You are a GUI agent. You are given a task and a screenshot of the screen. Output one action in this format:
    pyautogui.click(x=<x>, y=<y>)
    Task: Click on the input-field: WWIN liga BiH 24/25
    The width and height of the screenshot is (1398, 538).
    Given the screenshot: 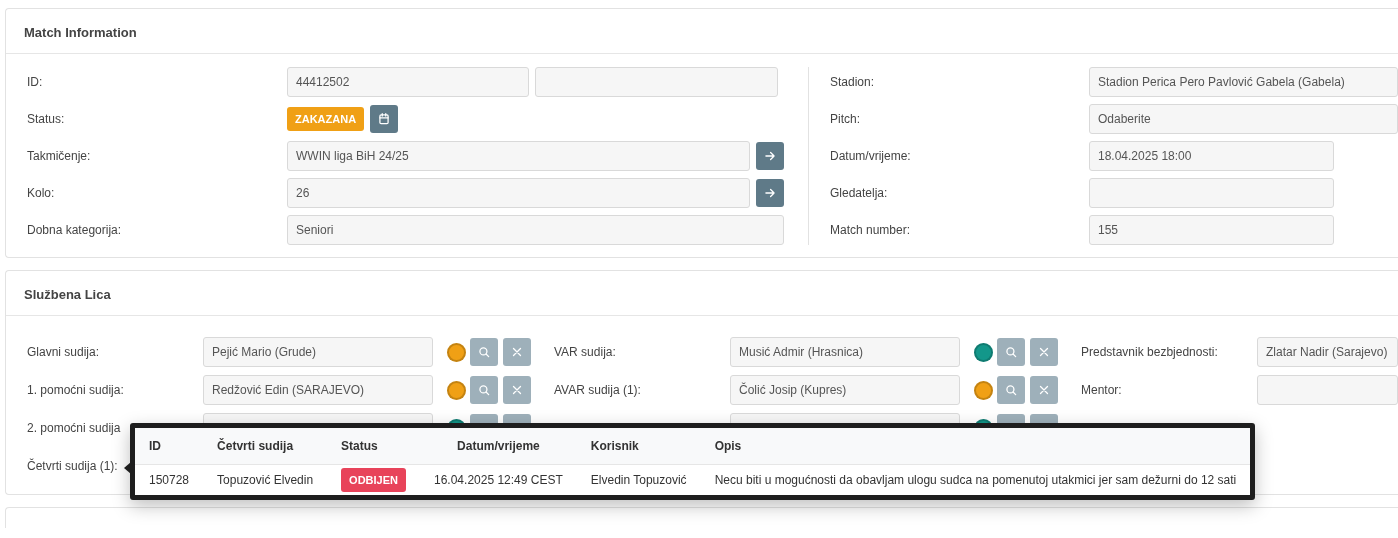 What is the action you would take?
    pyautogui.click(x=518, y=156)
    